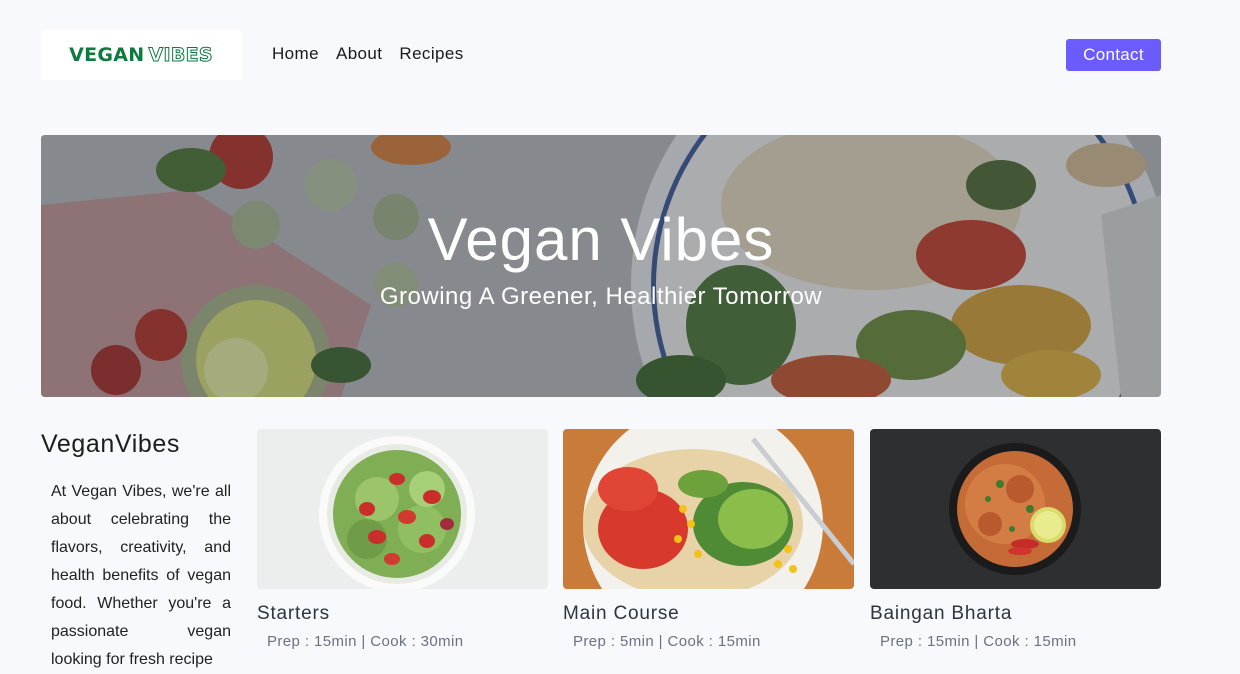  What do you see at coordinates (1015, 509) in the screenshot?
I see `recipe-image-curry-bowl` at bounding box center [1015, 509].